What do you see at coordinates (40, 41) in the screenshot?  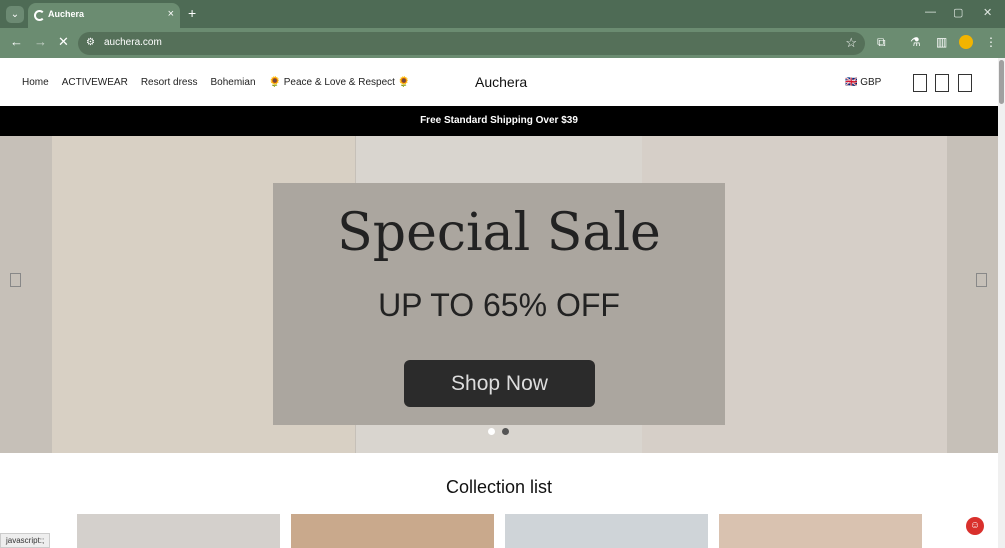 I see `forward-button: →` at bounding box center [40, 41].